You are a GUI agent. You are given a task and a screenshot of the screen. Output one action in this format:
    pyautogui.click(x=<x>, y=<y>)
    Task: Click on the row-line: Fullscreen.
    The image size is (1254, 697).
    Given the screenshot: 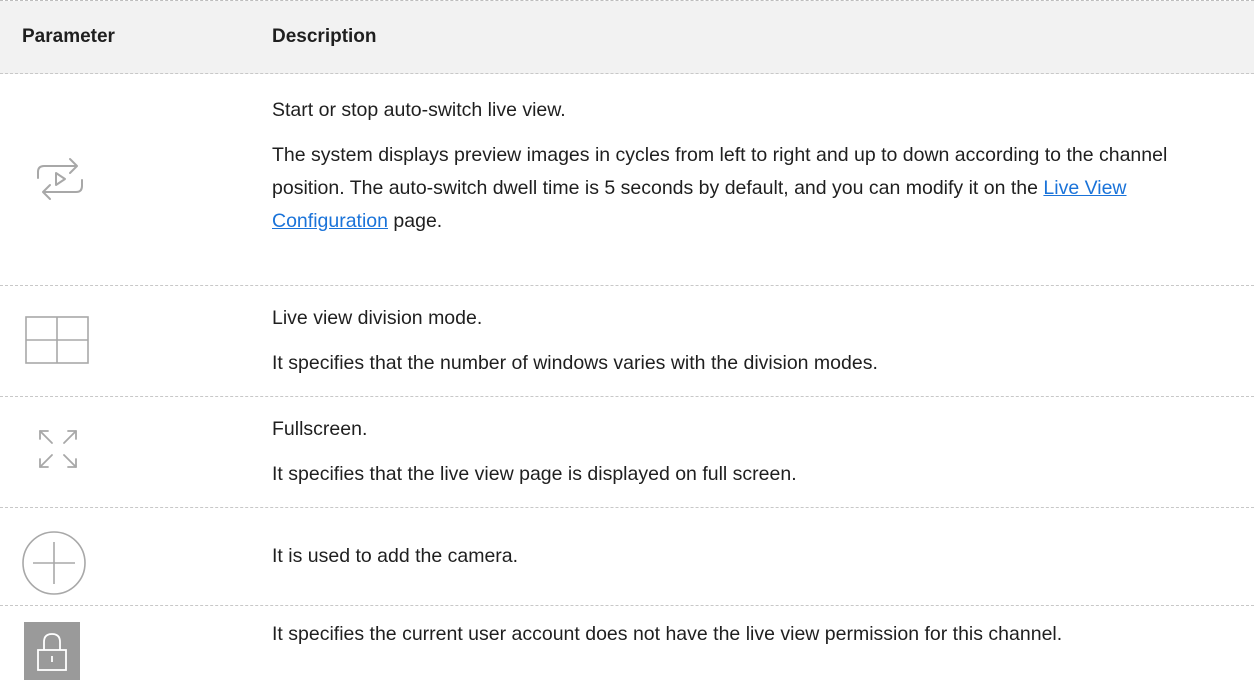 What is the action you would take?
    pyautogui.click(x=320, y=429)
    